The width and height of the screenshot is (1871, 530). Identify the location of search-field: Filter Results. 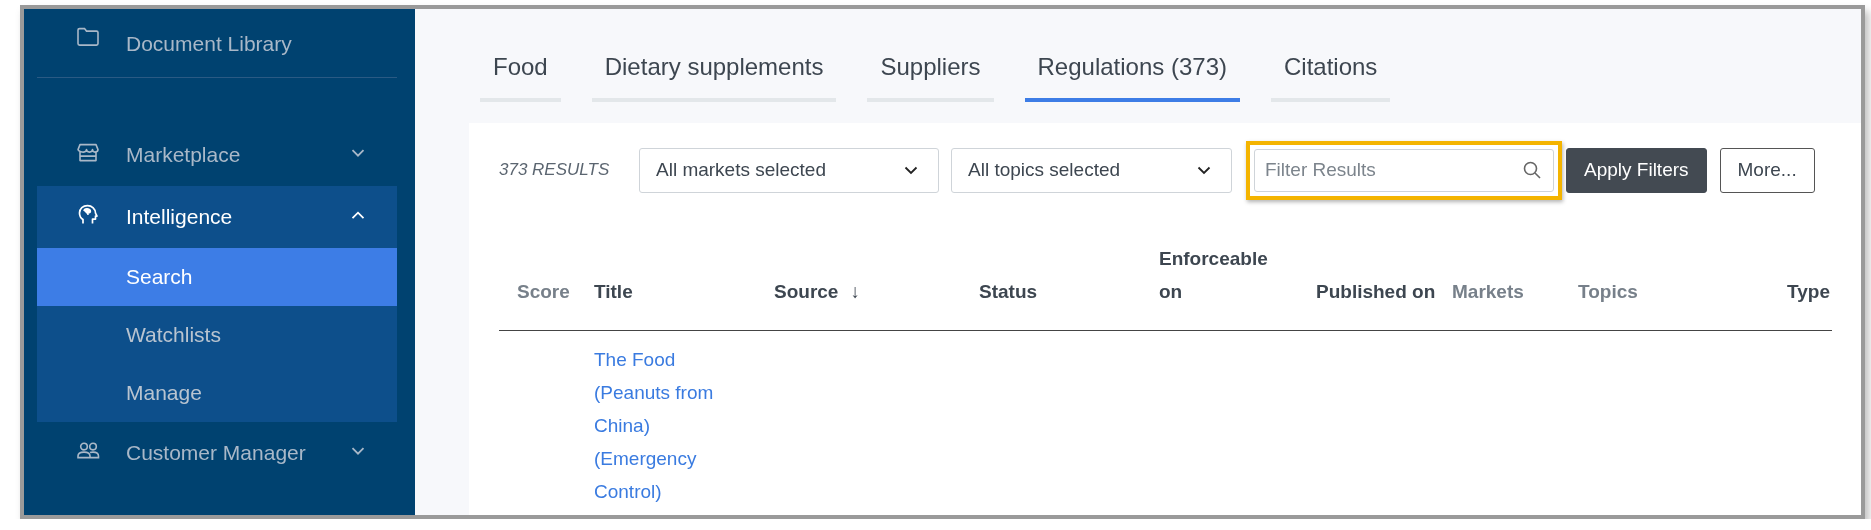
(1404, 170).